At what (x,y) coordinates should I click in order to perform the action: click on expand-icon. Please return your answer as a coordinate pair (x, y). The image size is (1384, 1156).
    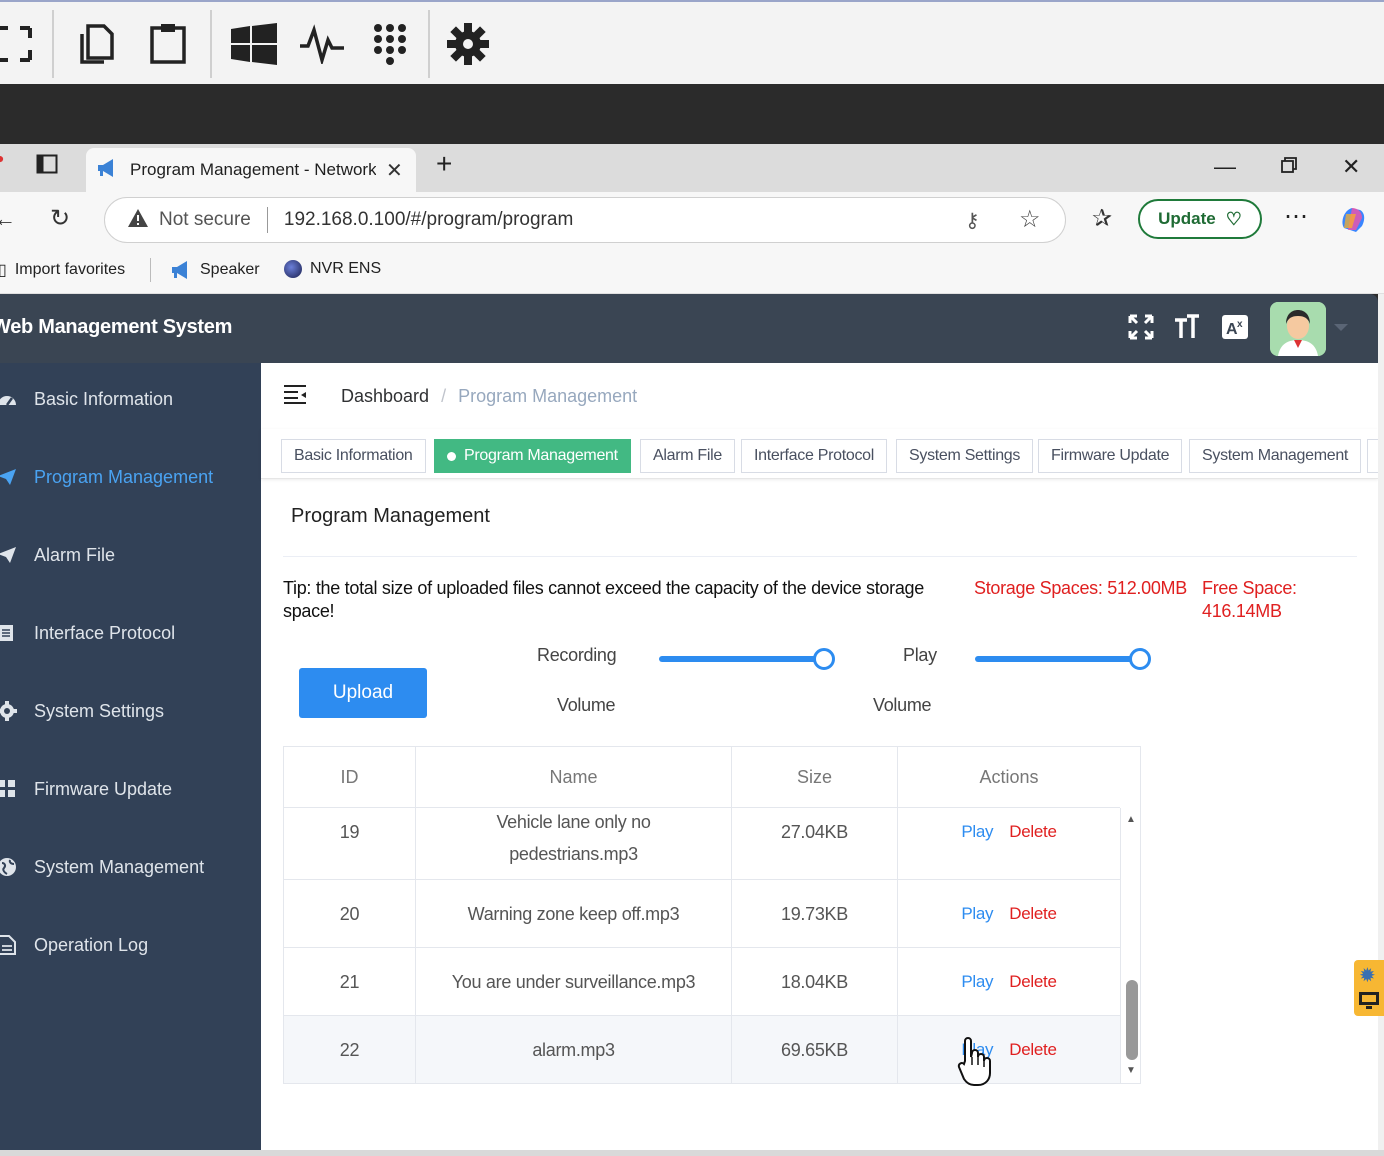
    Looking at the image, I should click on (1141, 327).